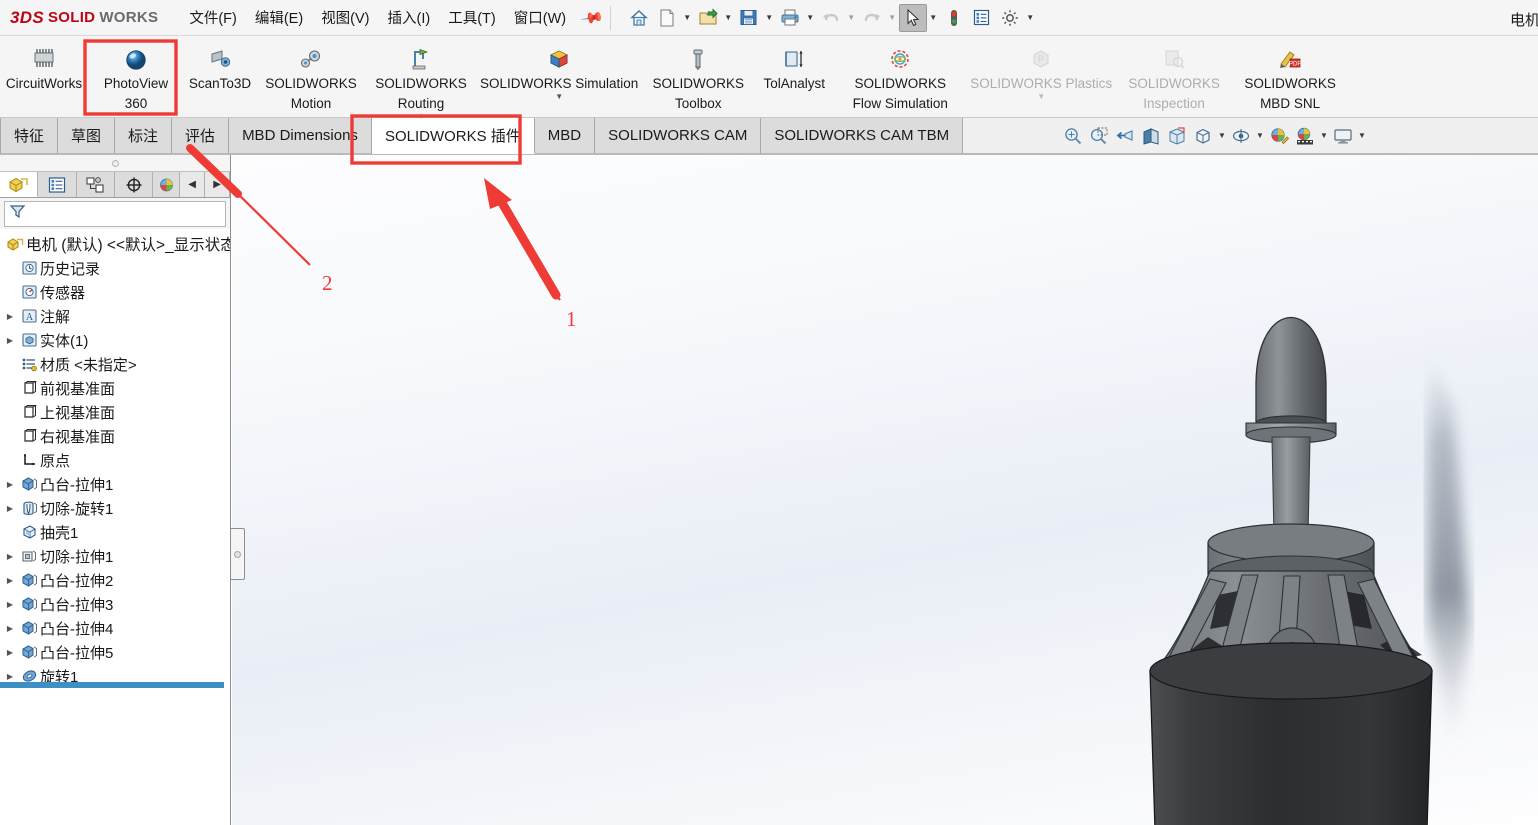  I want to click on home-icon, so click(639, 18).